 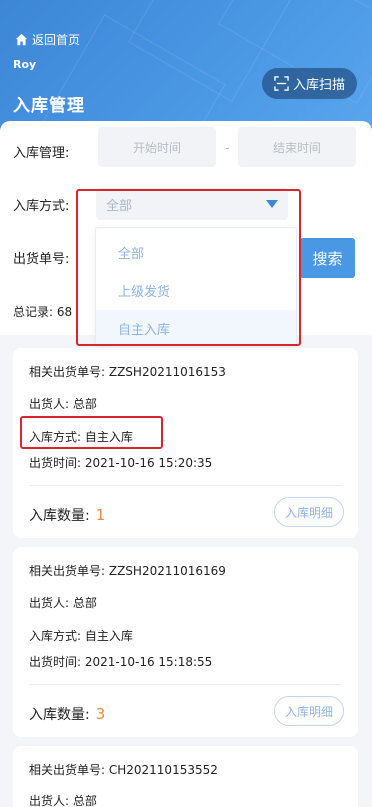 What do you see at coordinates (21, 39) in the screenshot?
I see `home-icon` at bounding box center [21, 39].